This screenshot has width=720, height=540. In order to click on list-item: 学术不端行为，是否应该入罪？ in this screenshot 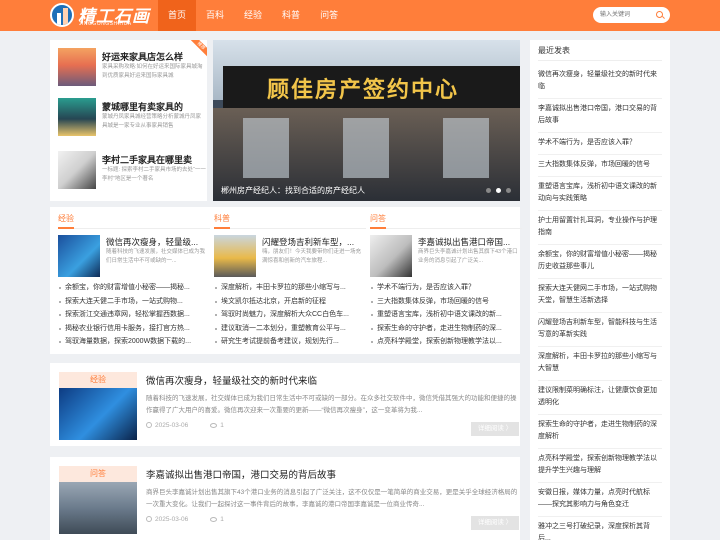, I will do `click(446, 288)`.